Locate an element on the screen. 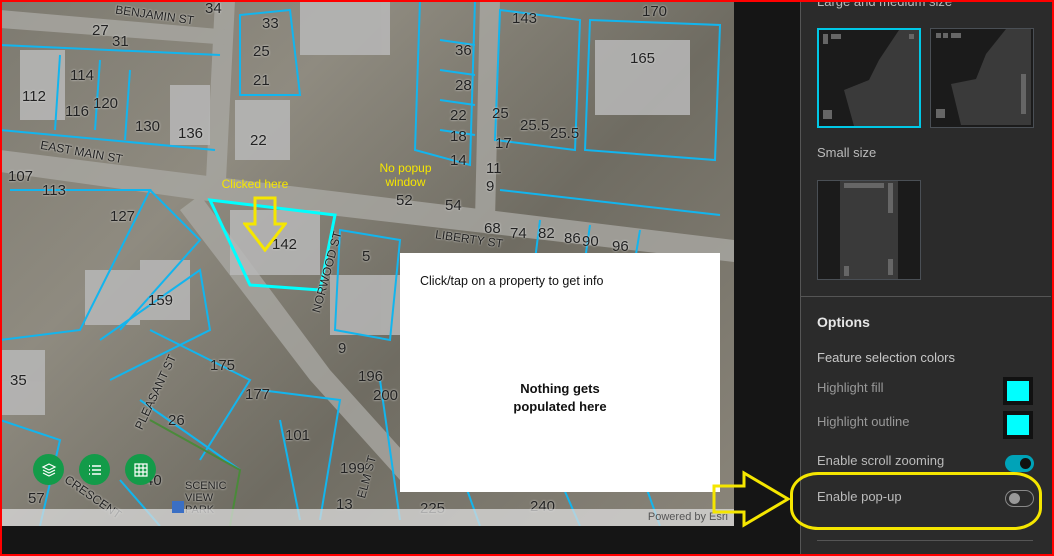 The height and width of the screenshot is (556, 1054). park-icon is located at coordinates (178, 507).